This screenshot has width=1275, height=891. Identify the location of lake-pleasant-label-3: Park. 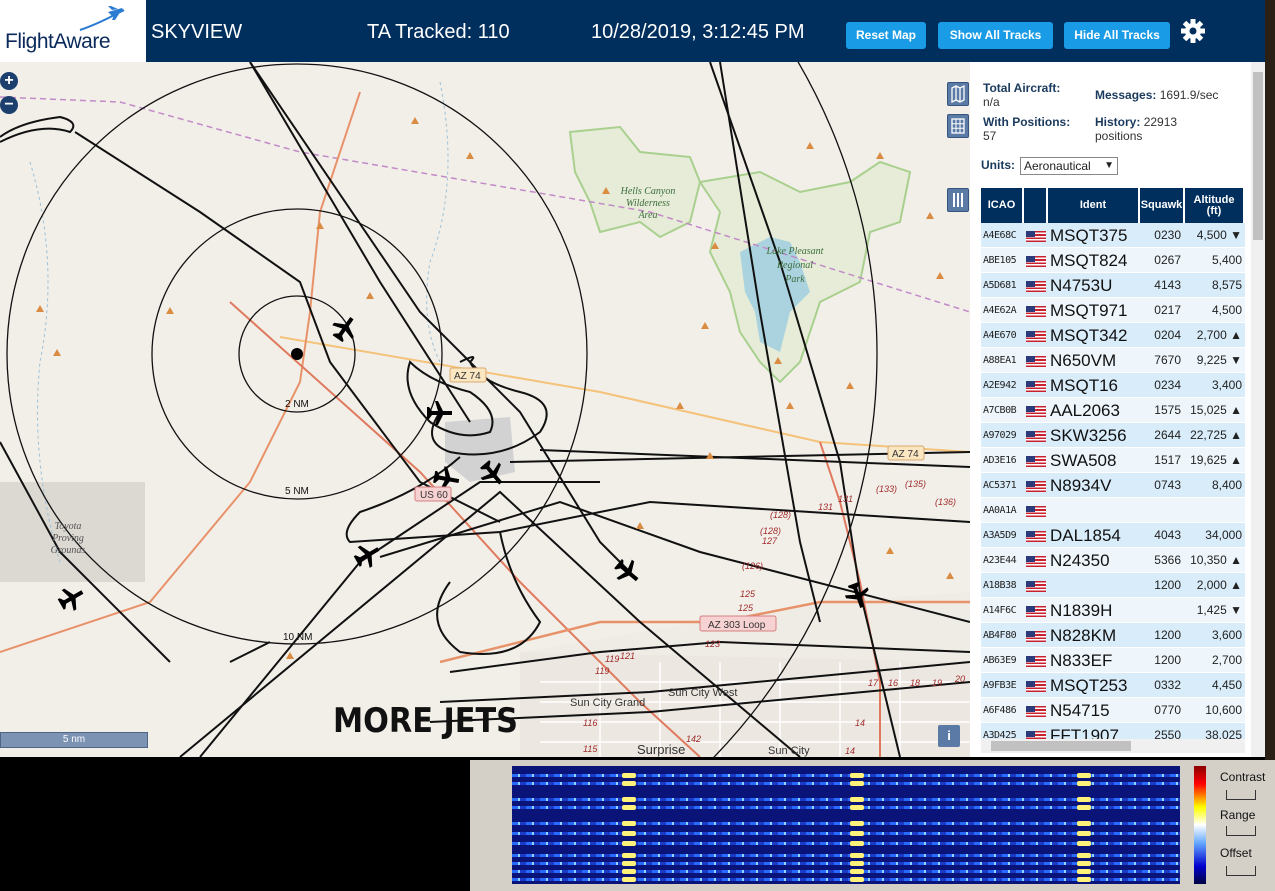
(794, 279).